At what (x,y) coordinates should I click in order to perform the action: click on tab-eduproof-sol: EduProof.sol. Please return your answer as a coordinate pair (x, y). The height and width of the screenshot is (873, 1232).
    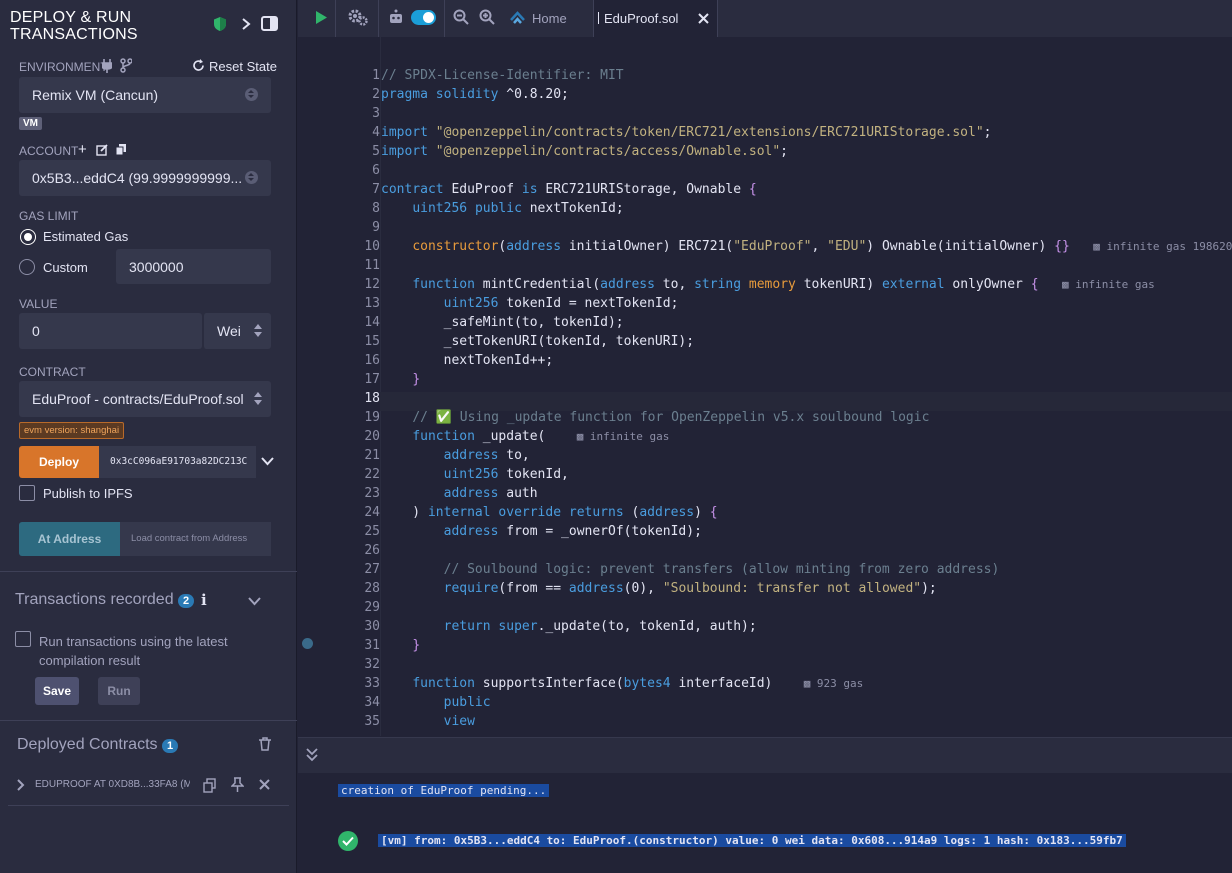
    Looking at the image, I should click on (655, 18).